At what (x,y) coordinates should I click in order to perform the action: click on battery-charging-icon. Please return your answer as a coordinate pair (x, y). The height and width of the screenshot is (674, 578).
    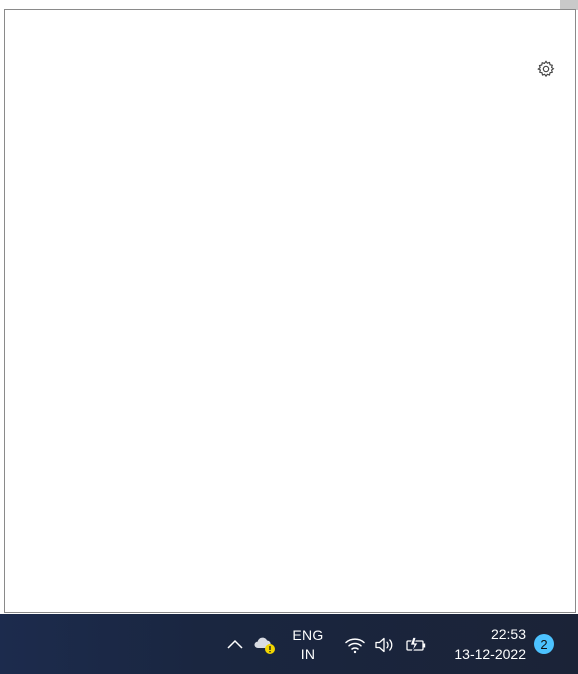
    Looking at the image, I should click on (416, 645).